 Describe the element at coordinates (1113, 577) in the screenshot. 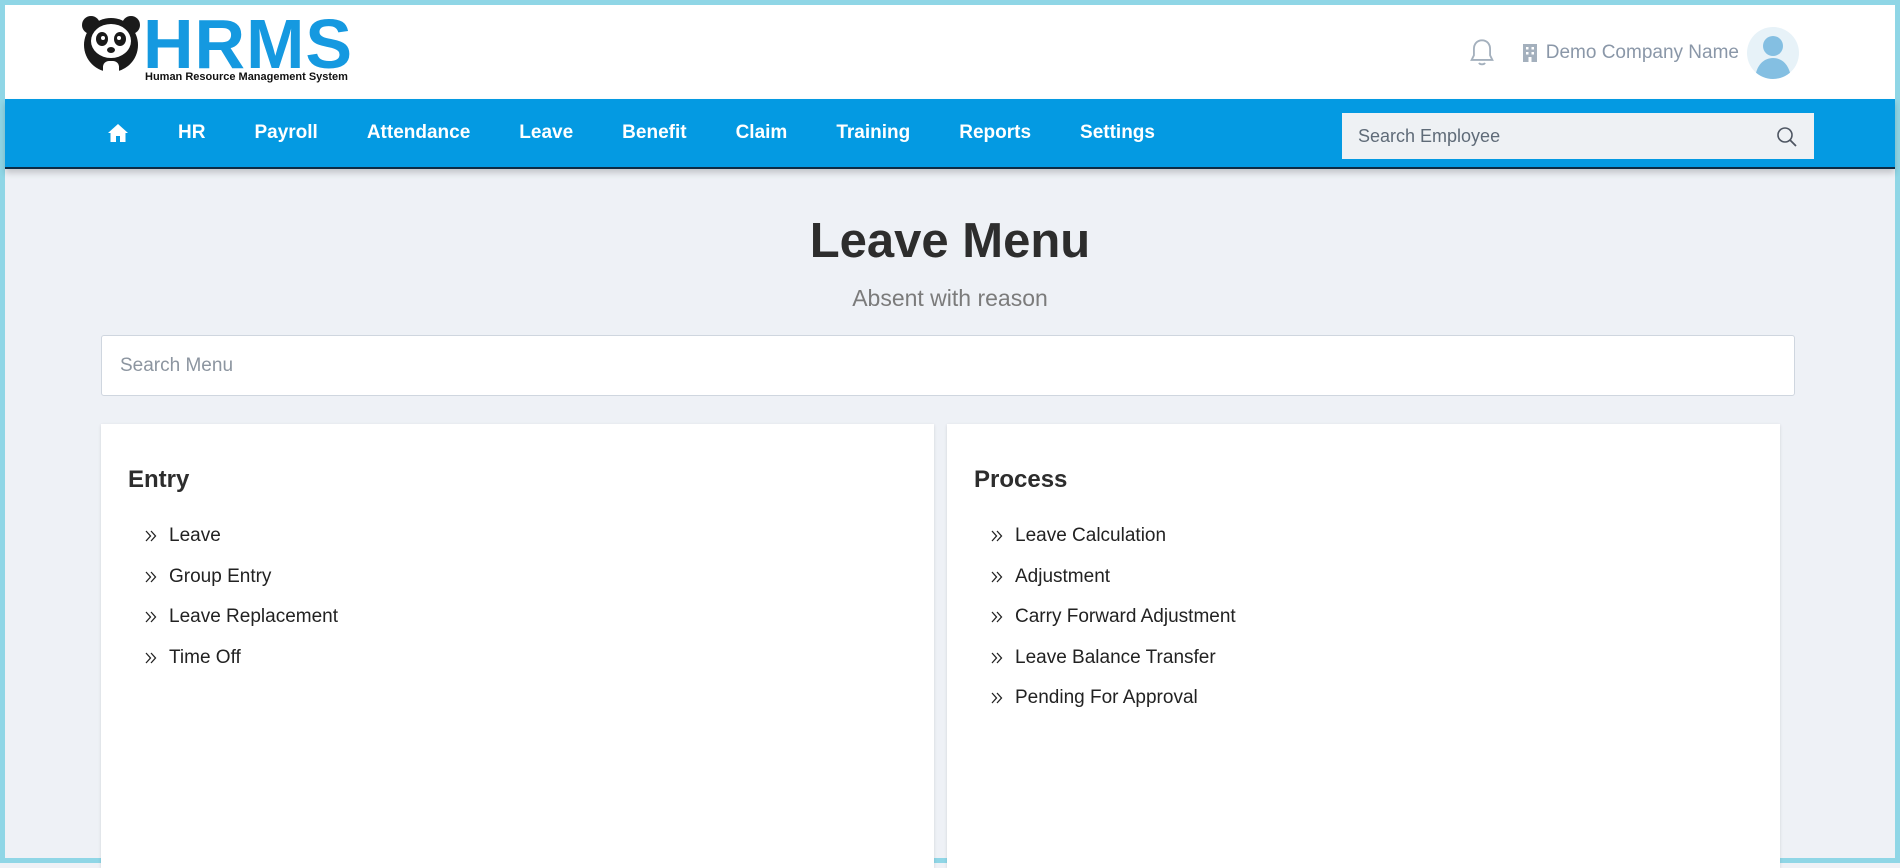

I see `process-item-adjustment: Adjustment` at that location.